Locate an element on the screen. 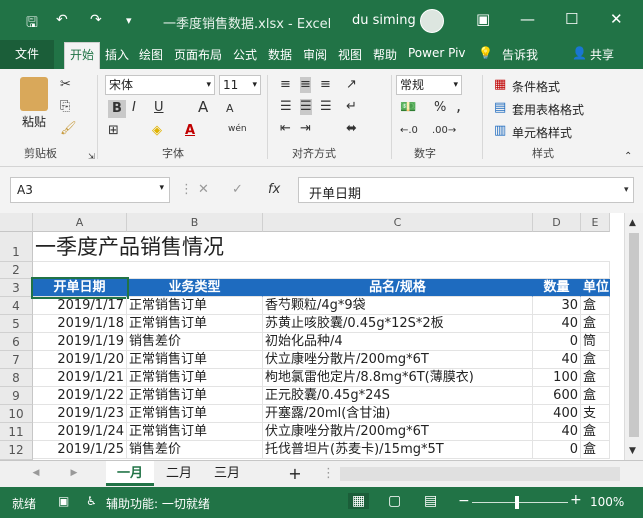 Image resolution: width=643 pixels, height=518 pixels. decrease-indent-icon: ⇤ is located at coordinates (285, 129).